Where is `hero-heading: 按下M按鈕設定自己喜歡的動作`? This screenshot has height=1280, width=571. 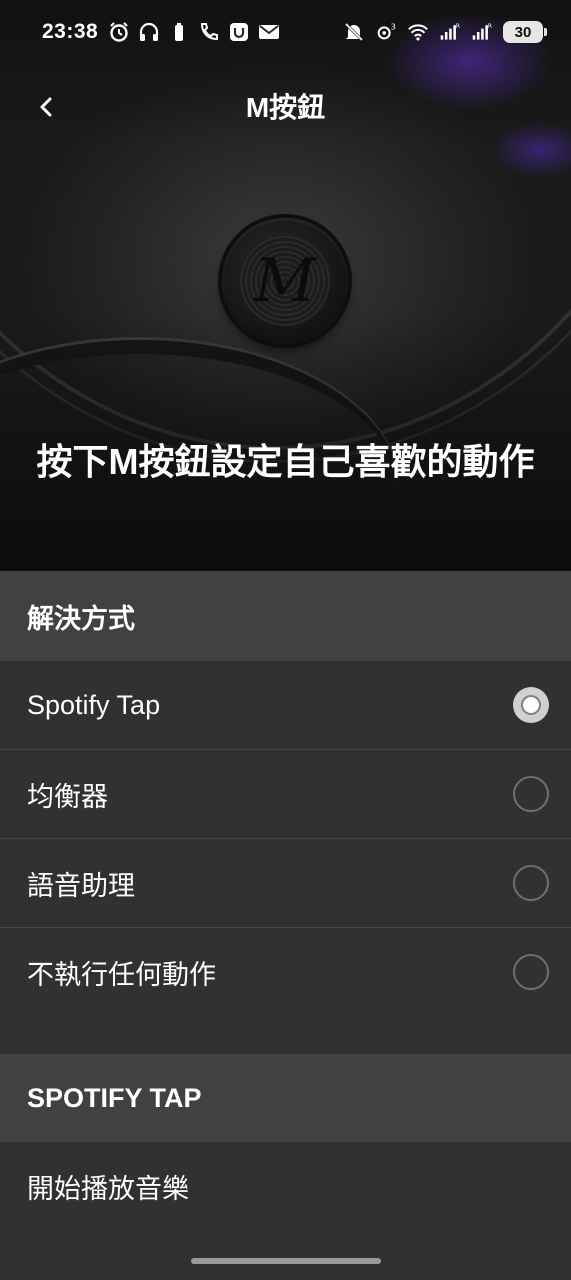 hero-heading: 按下M按鈕設定自己喜歡的動作 is located at coordinates (285, 461).